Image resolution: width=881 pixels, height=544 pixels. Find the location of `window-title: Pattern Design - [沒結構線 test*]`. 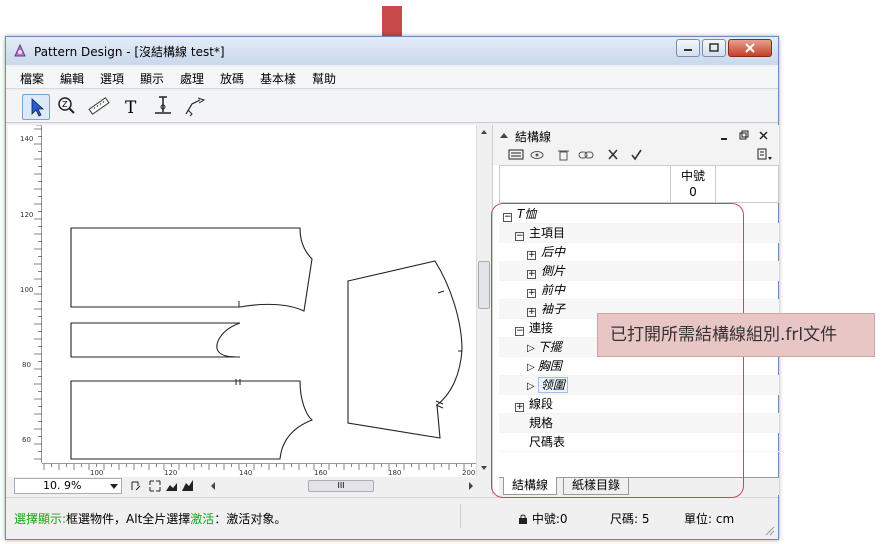

window-title: Pattern Design - [沒結構線 test*] is located at coordinates (129, 52).